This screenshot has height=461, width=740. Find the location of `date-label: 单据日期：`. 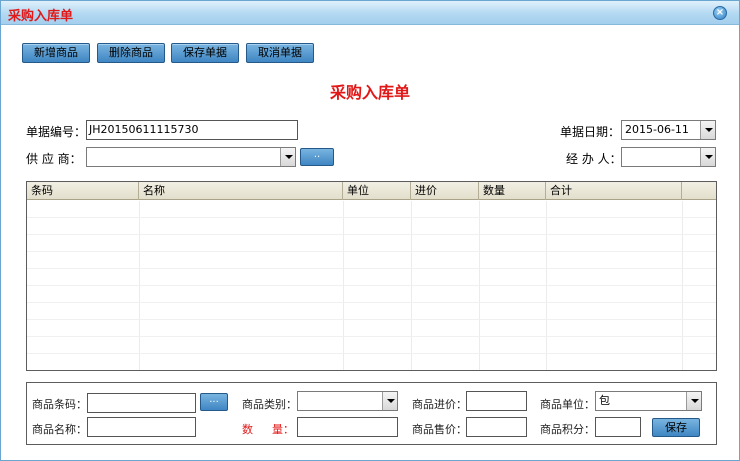

date-label: 单据日期： is located at coordinates (590, 132).